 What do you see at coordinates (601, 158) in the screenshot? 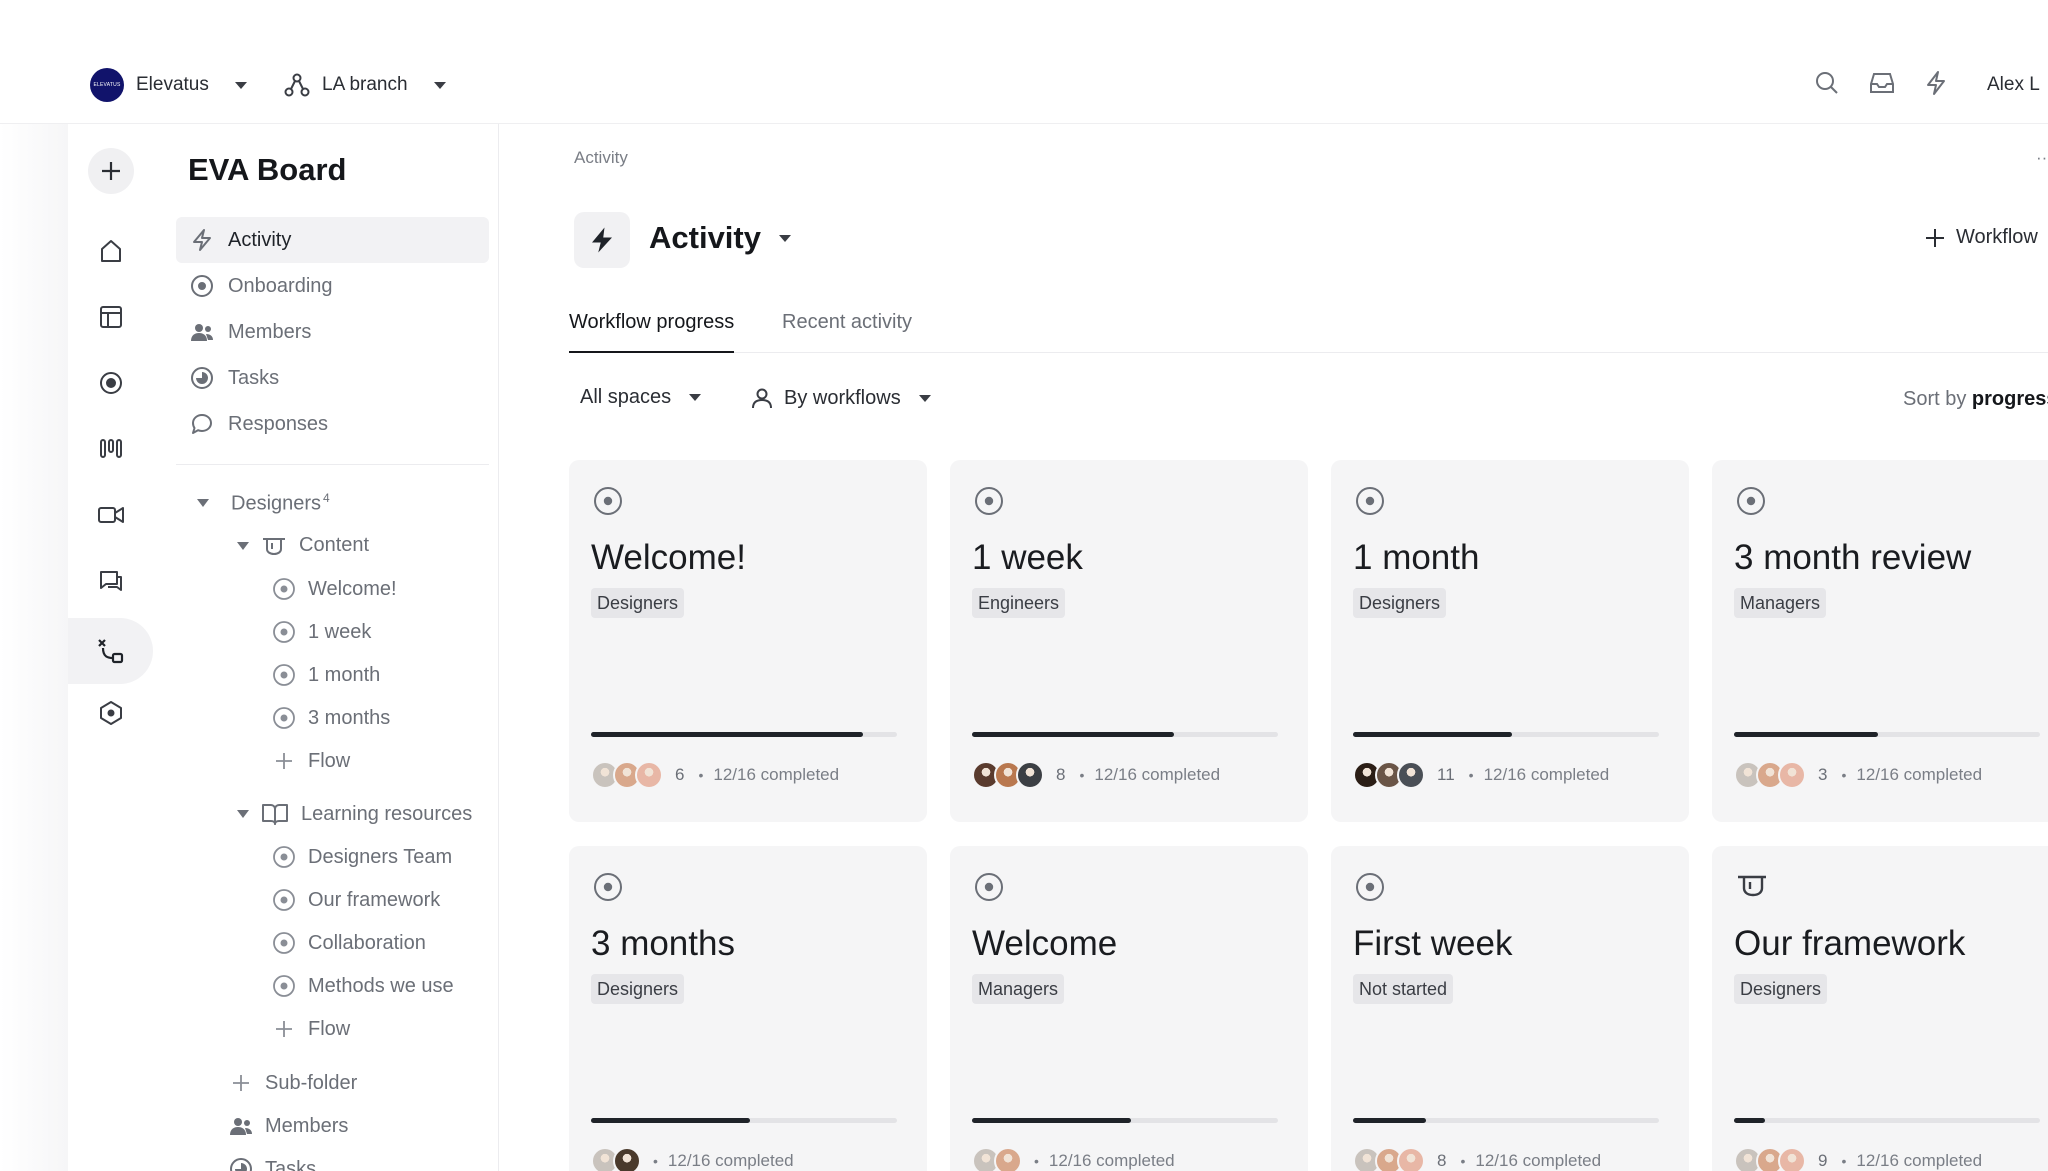
I see `breadcrumb: Activity` at bounding box center [601, 158].